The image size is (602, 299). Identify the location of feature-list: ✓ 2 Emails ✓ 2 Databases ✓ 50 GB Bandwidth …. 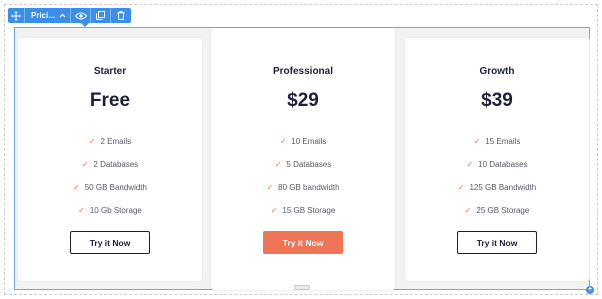
(110, 176).